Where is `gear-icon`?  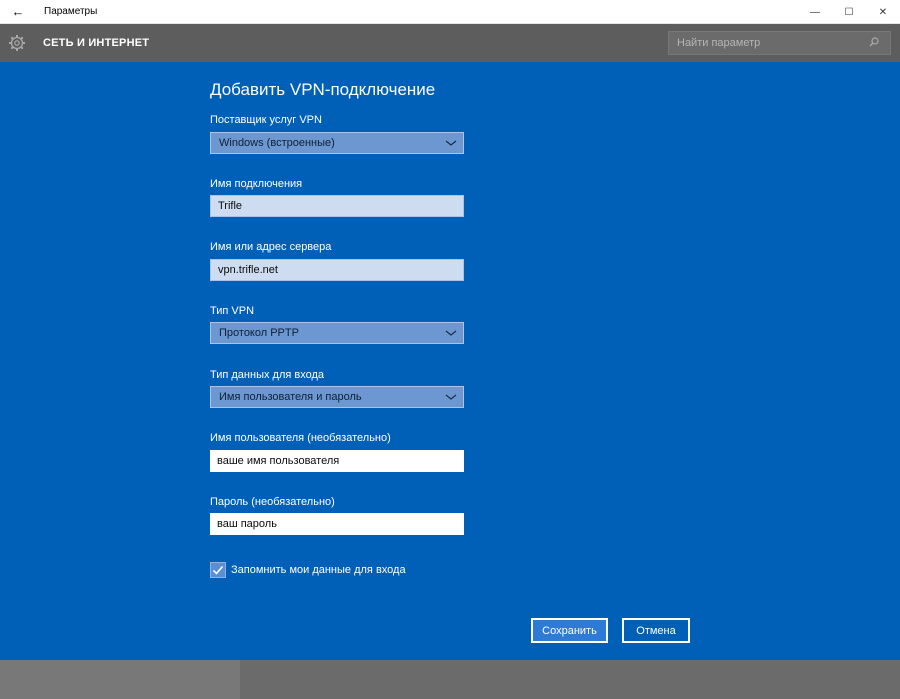
gear-icon is located at coordinates (17, 43).